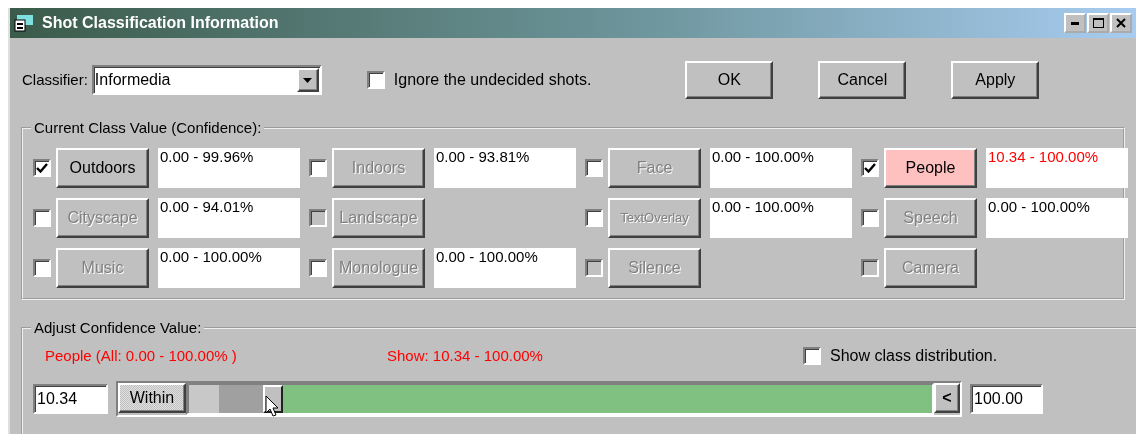 The image size is (1136, 434). What do you see at coordinates (995, 80) in the screenshot?
I see `dialog-button: Apply` at bounding box center [995, 80].